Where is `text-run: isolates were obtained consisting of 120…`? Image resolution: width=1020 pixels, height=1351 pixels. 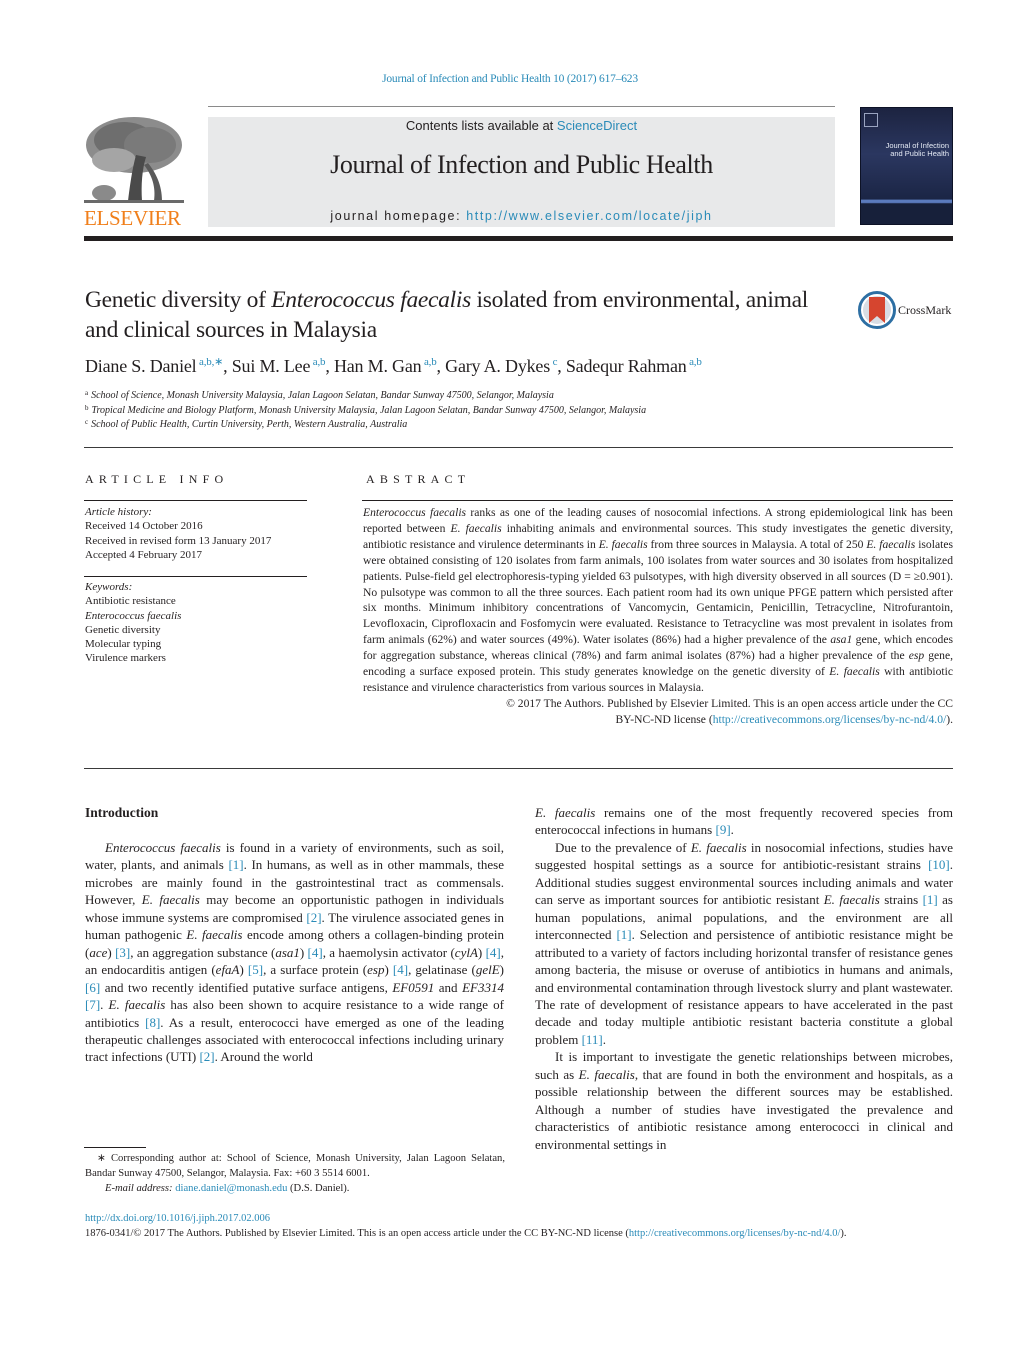
text-run: isolates were obtained consisting of 120… is located at coordinates (658, 592).